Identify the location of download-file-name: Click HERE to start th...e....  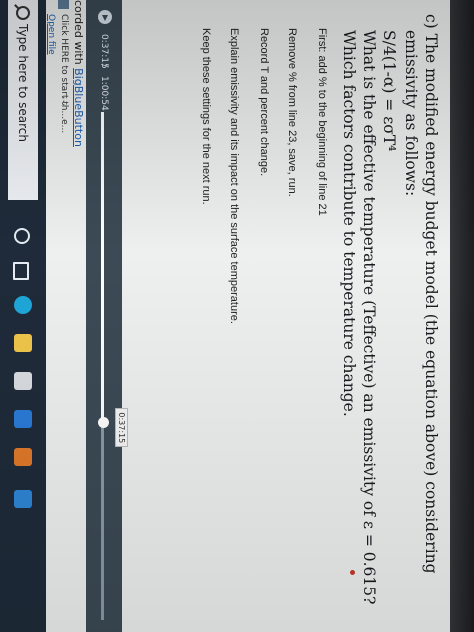
(64, 73).